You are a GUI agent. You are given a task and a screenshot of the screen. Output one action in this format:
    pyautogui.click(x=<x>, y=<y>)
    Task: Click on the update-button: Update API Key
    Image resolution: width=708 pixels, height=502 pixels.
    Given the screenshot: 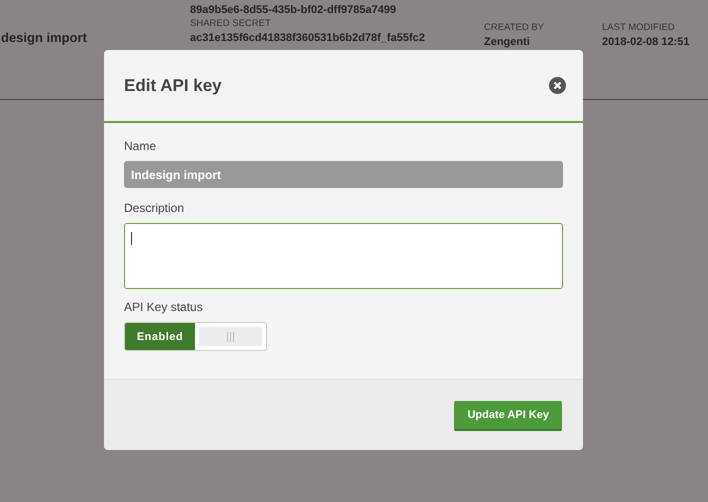 What is the action you would take?
    pyautogui.click(x=508, y=415)
    